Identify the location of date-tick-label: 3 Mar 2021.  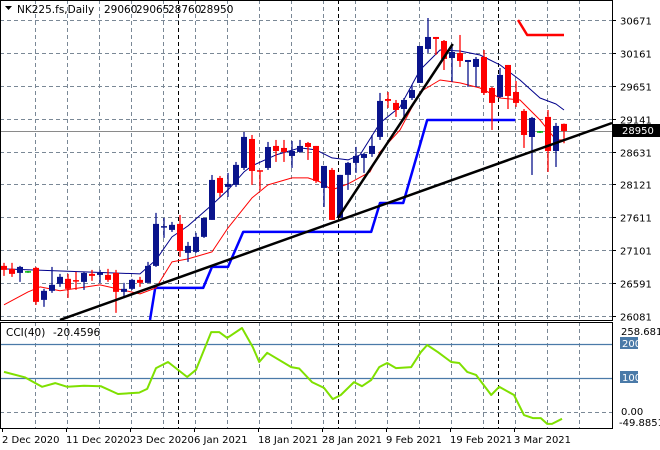
(542, 440).